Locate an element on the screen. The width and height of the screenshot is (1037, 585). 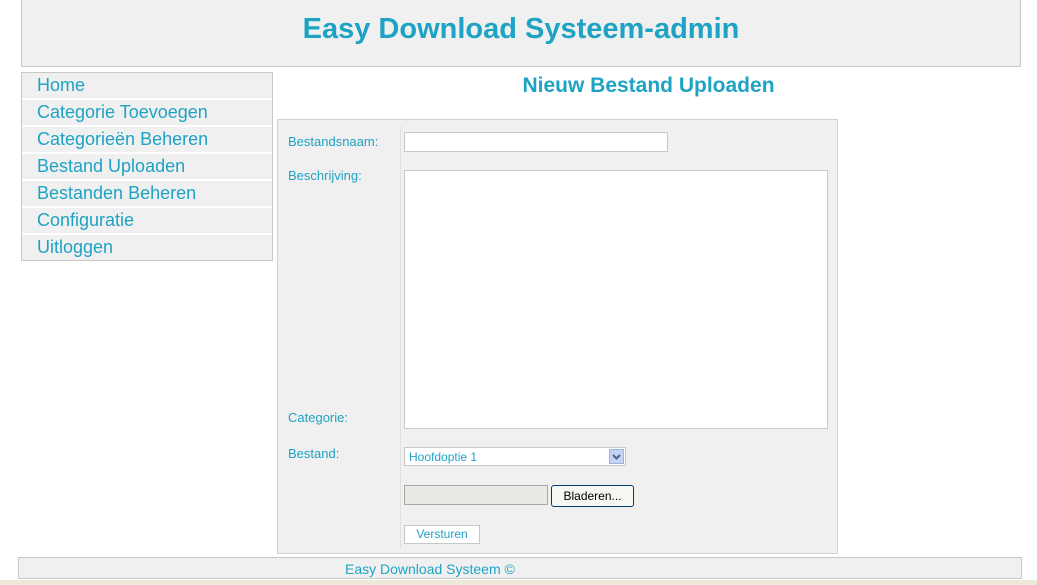
page-title: Nieuw Bestand Uploaden is located at coordinates (648, 85).